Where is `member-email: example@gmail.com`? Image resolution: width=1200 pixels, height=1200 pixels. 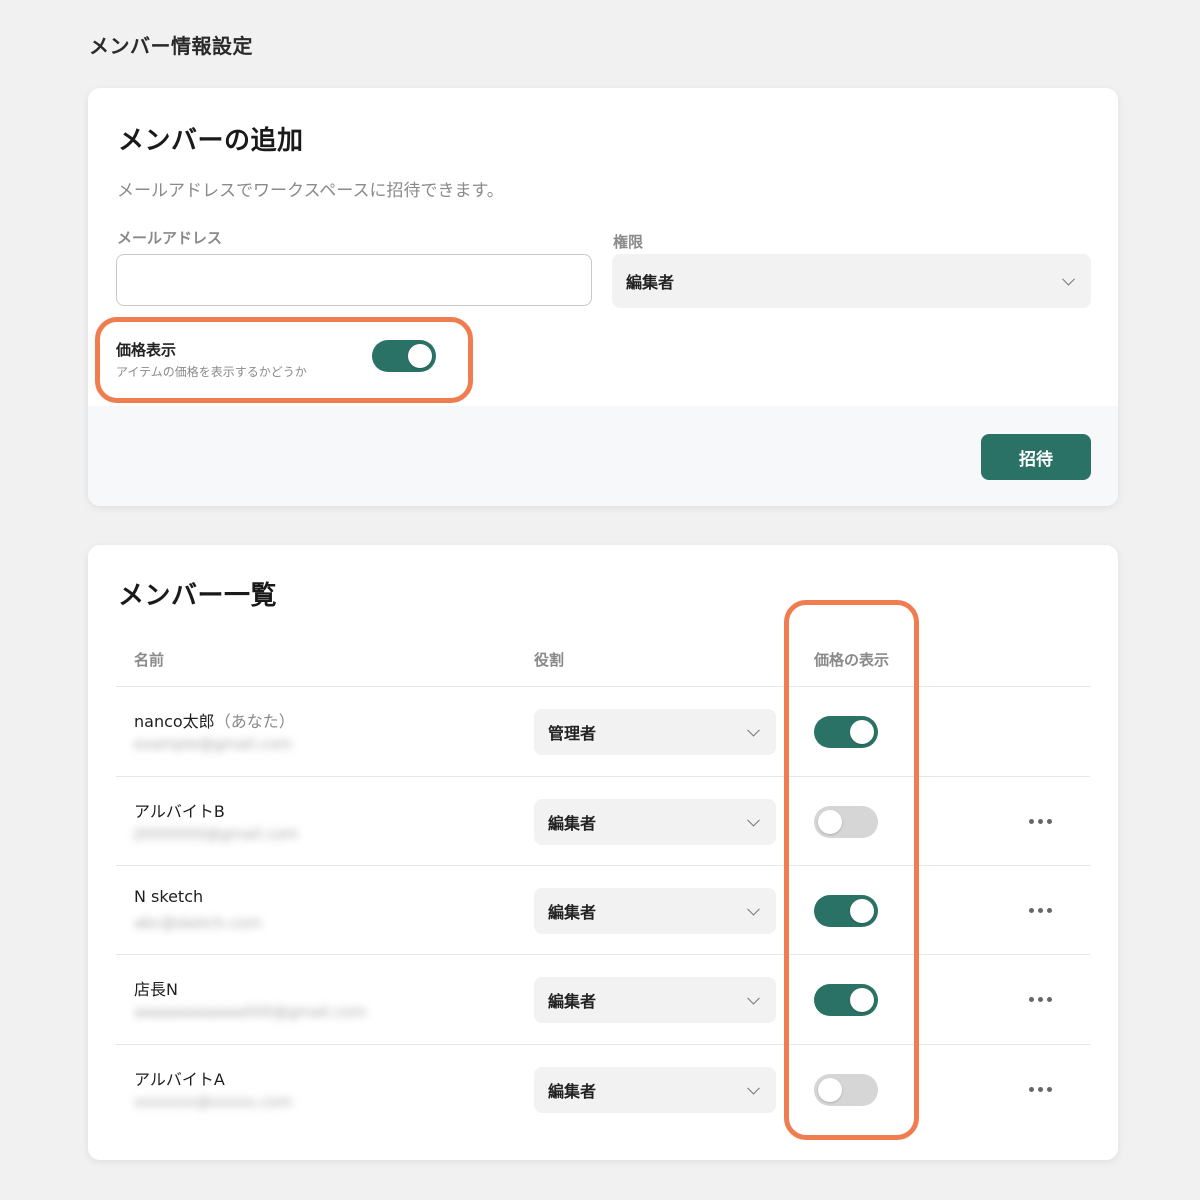 member-email: example@gmail.com is located at coordinates (213, 744).